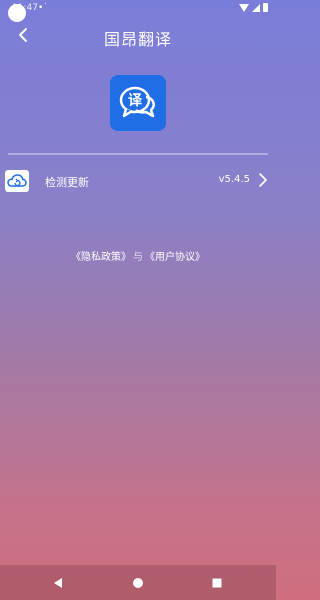 This screenshot has height=600, width=320. I want to click on page-title: 国昂翻译, so click(137, 39).